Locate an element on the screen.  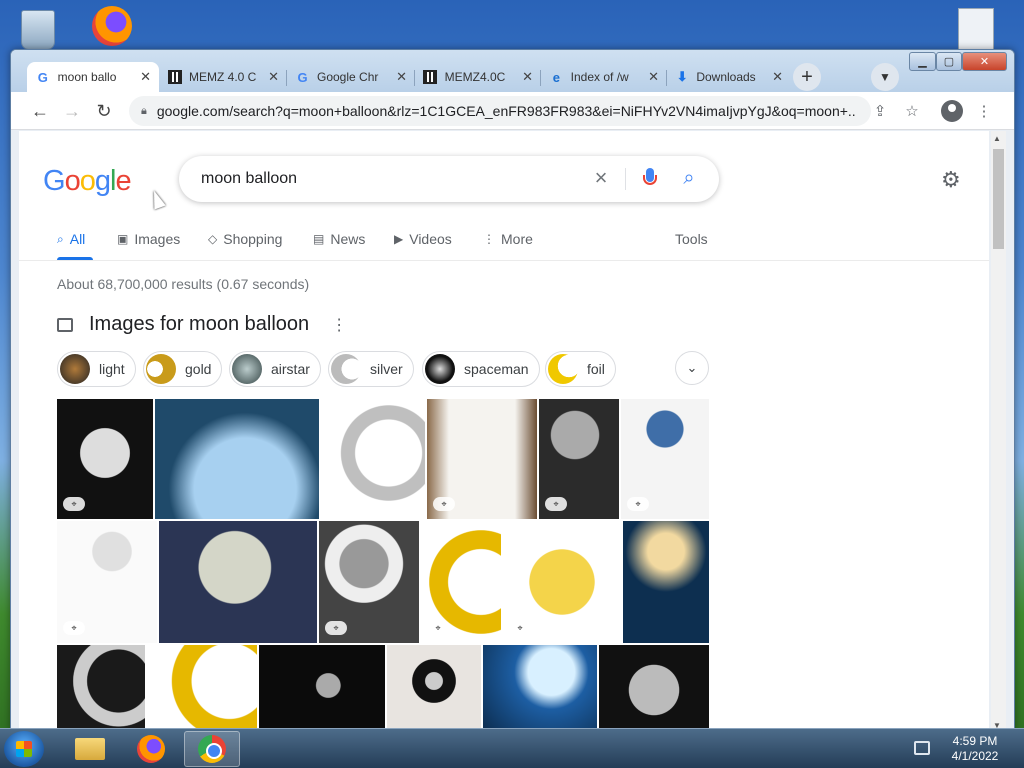
firefox-icon is located at coordinates (151, 749).